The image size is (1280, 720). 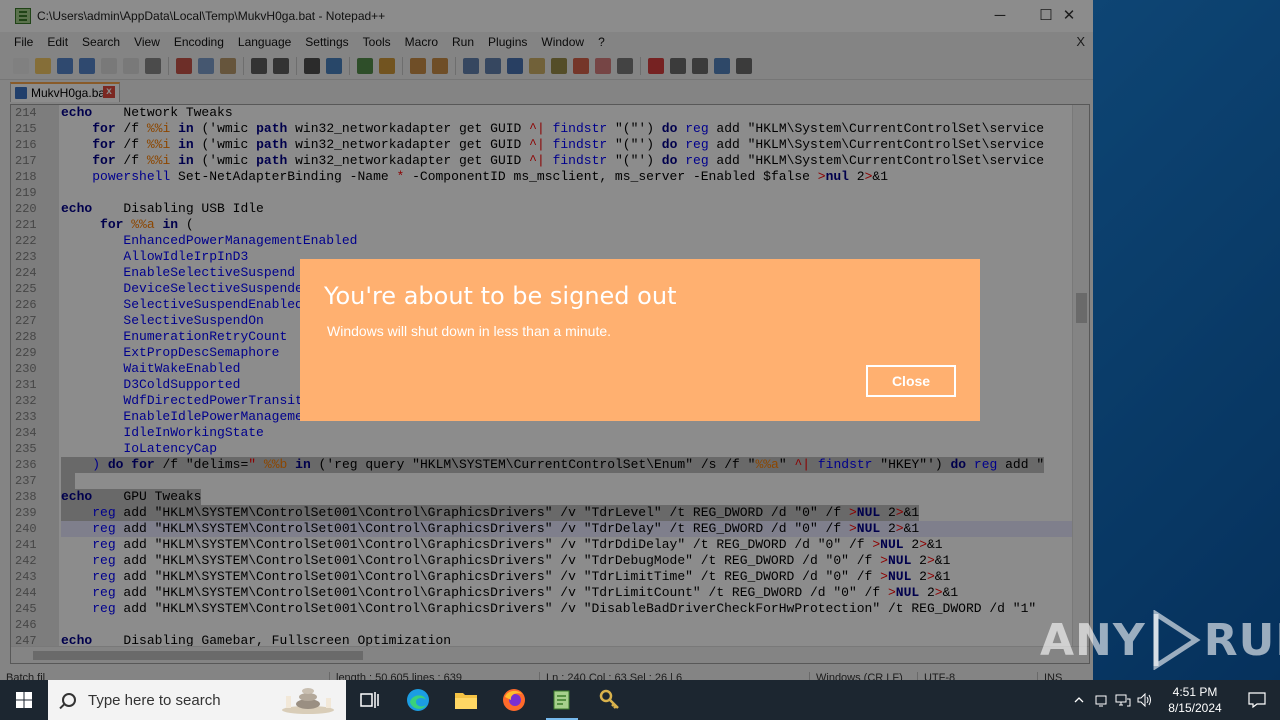 I want to click on notification-icon, so click(x=1257, y=700).